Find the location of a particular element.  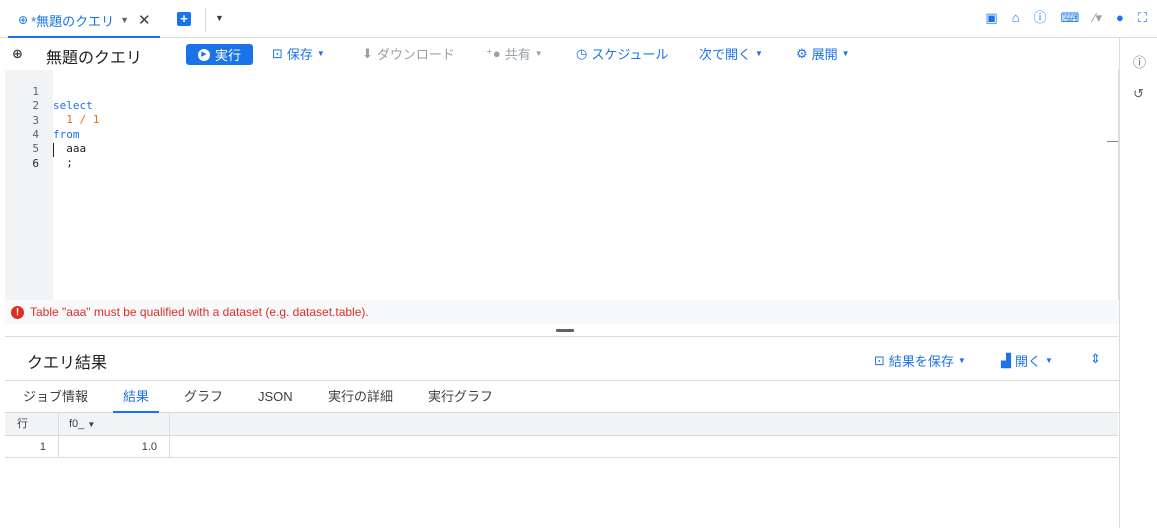

home-icon: ⌂ is located at coordinates (1016, 18).